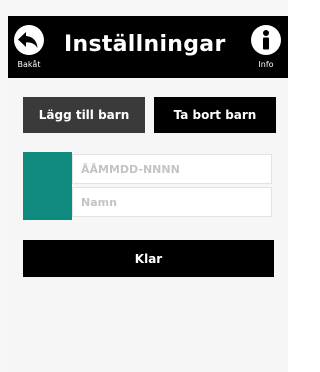  I want to click on personal-number-field, so click(172, 169).